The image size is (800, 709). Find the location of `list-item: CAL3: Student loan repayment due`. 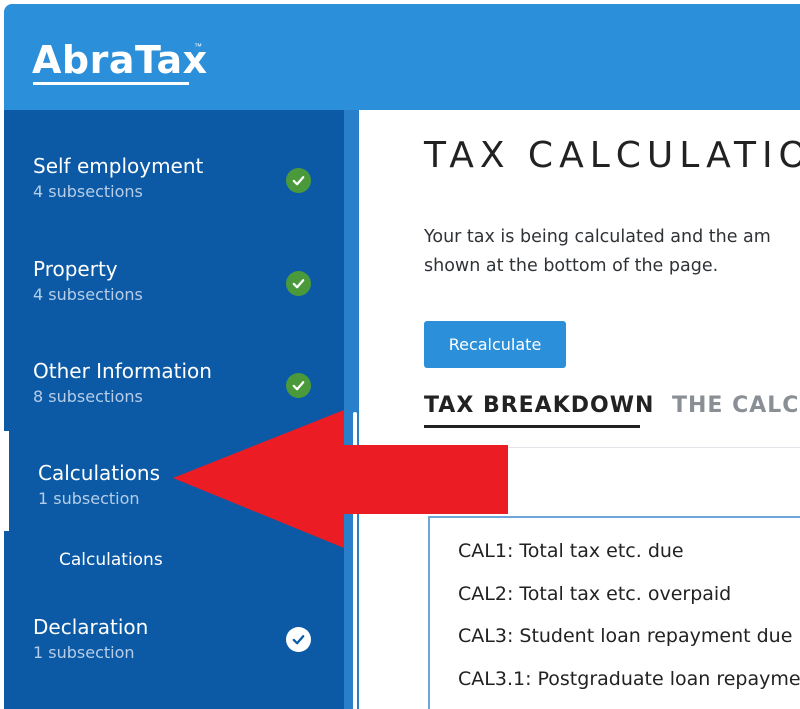

list-item: CAL3: Student loan repayment due is located at coordinates (625, 636).